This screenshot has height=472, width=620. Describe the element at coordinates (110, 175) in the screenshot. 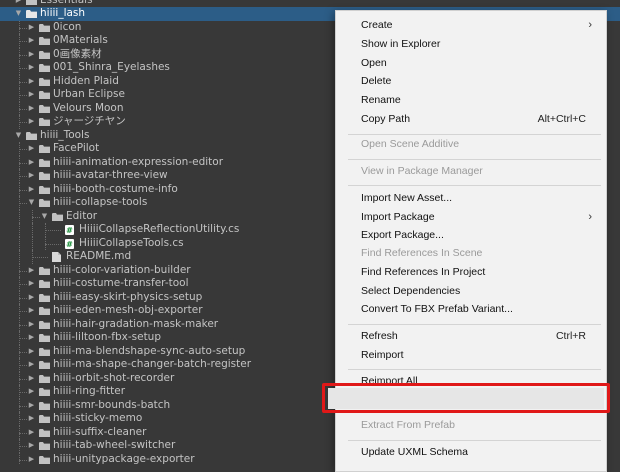

I see `tree-item-label: hiiii-avatar-three-view` at that location.